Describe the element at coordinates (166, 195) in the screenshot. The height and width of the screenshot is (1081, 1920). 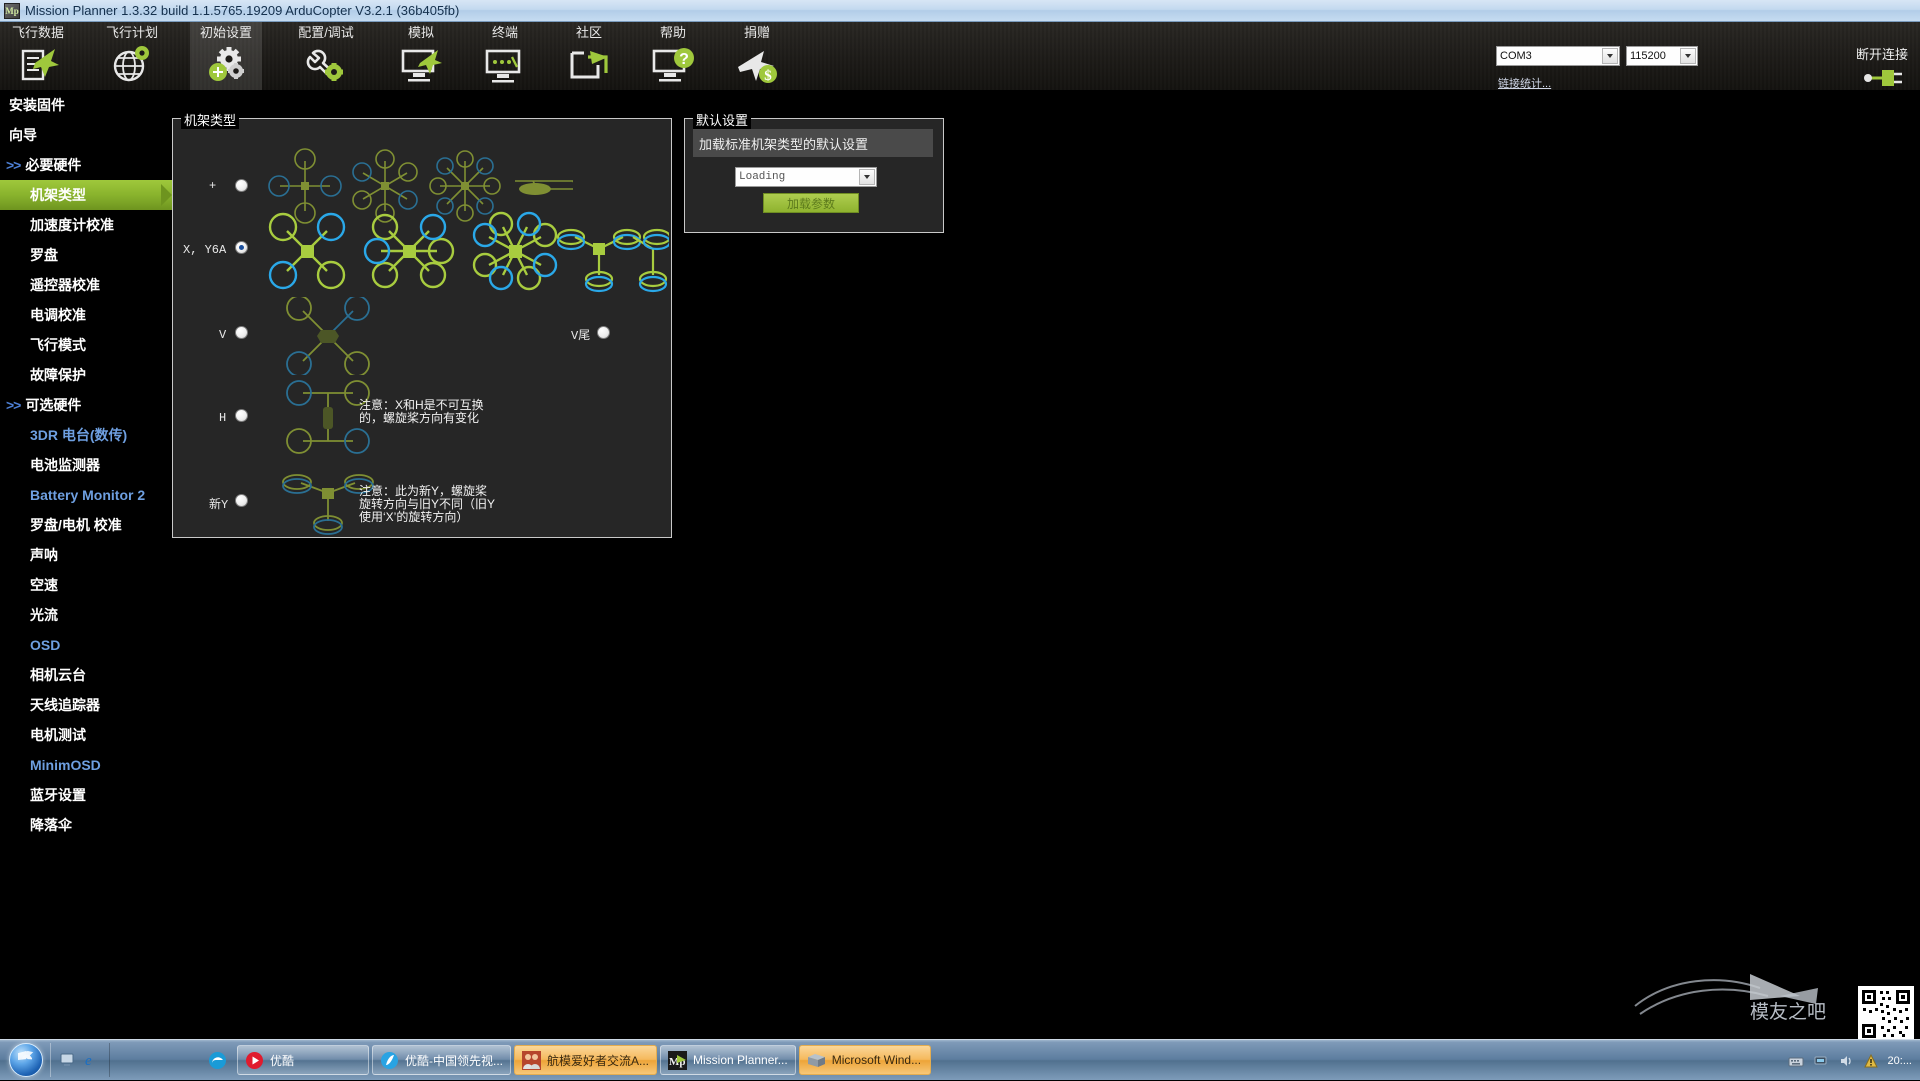
I see `selection-arrow-icon` at that location.